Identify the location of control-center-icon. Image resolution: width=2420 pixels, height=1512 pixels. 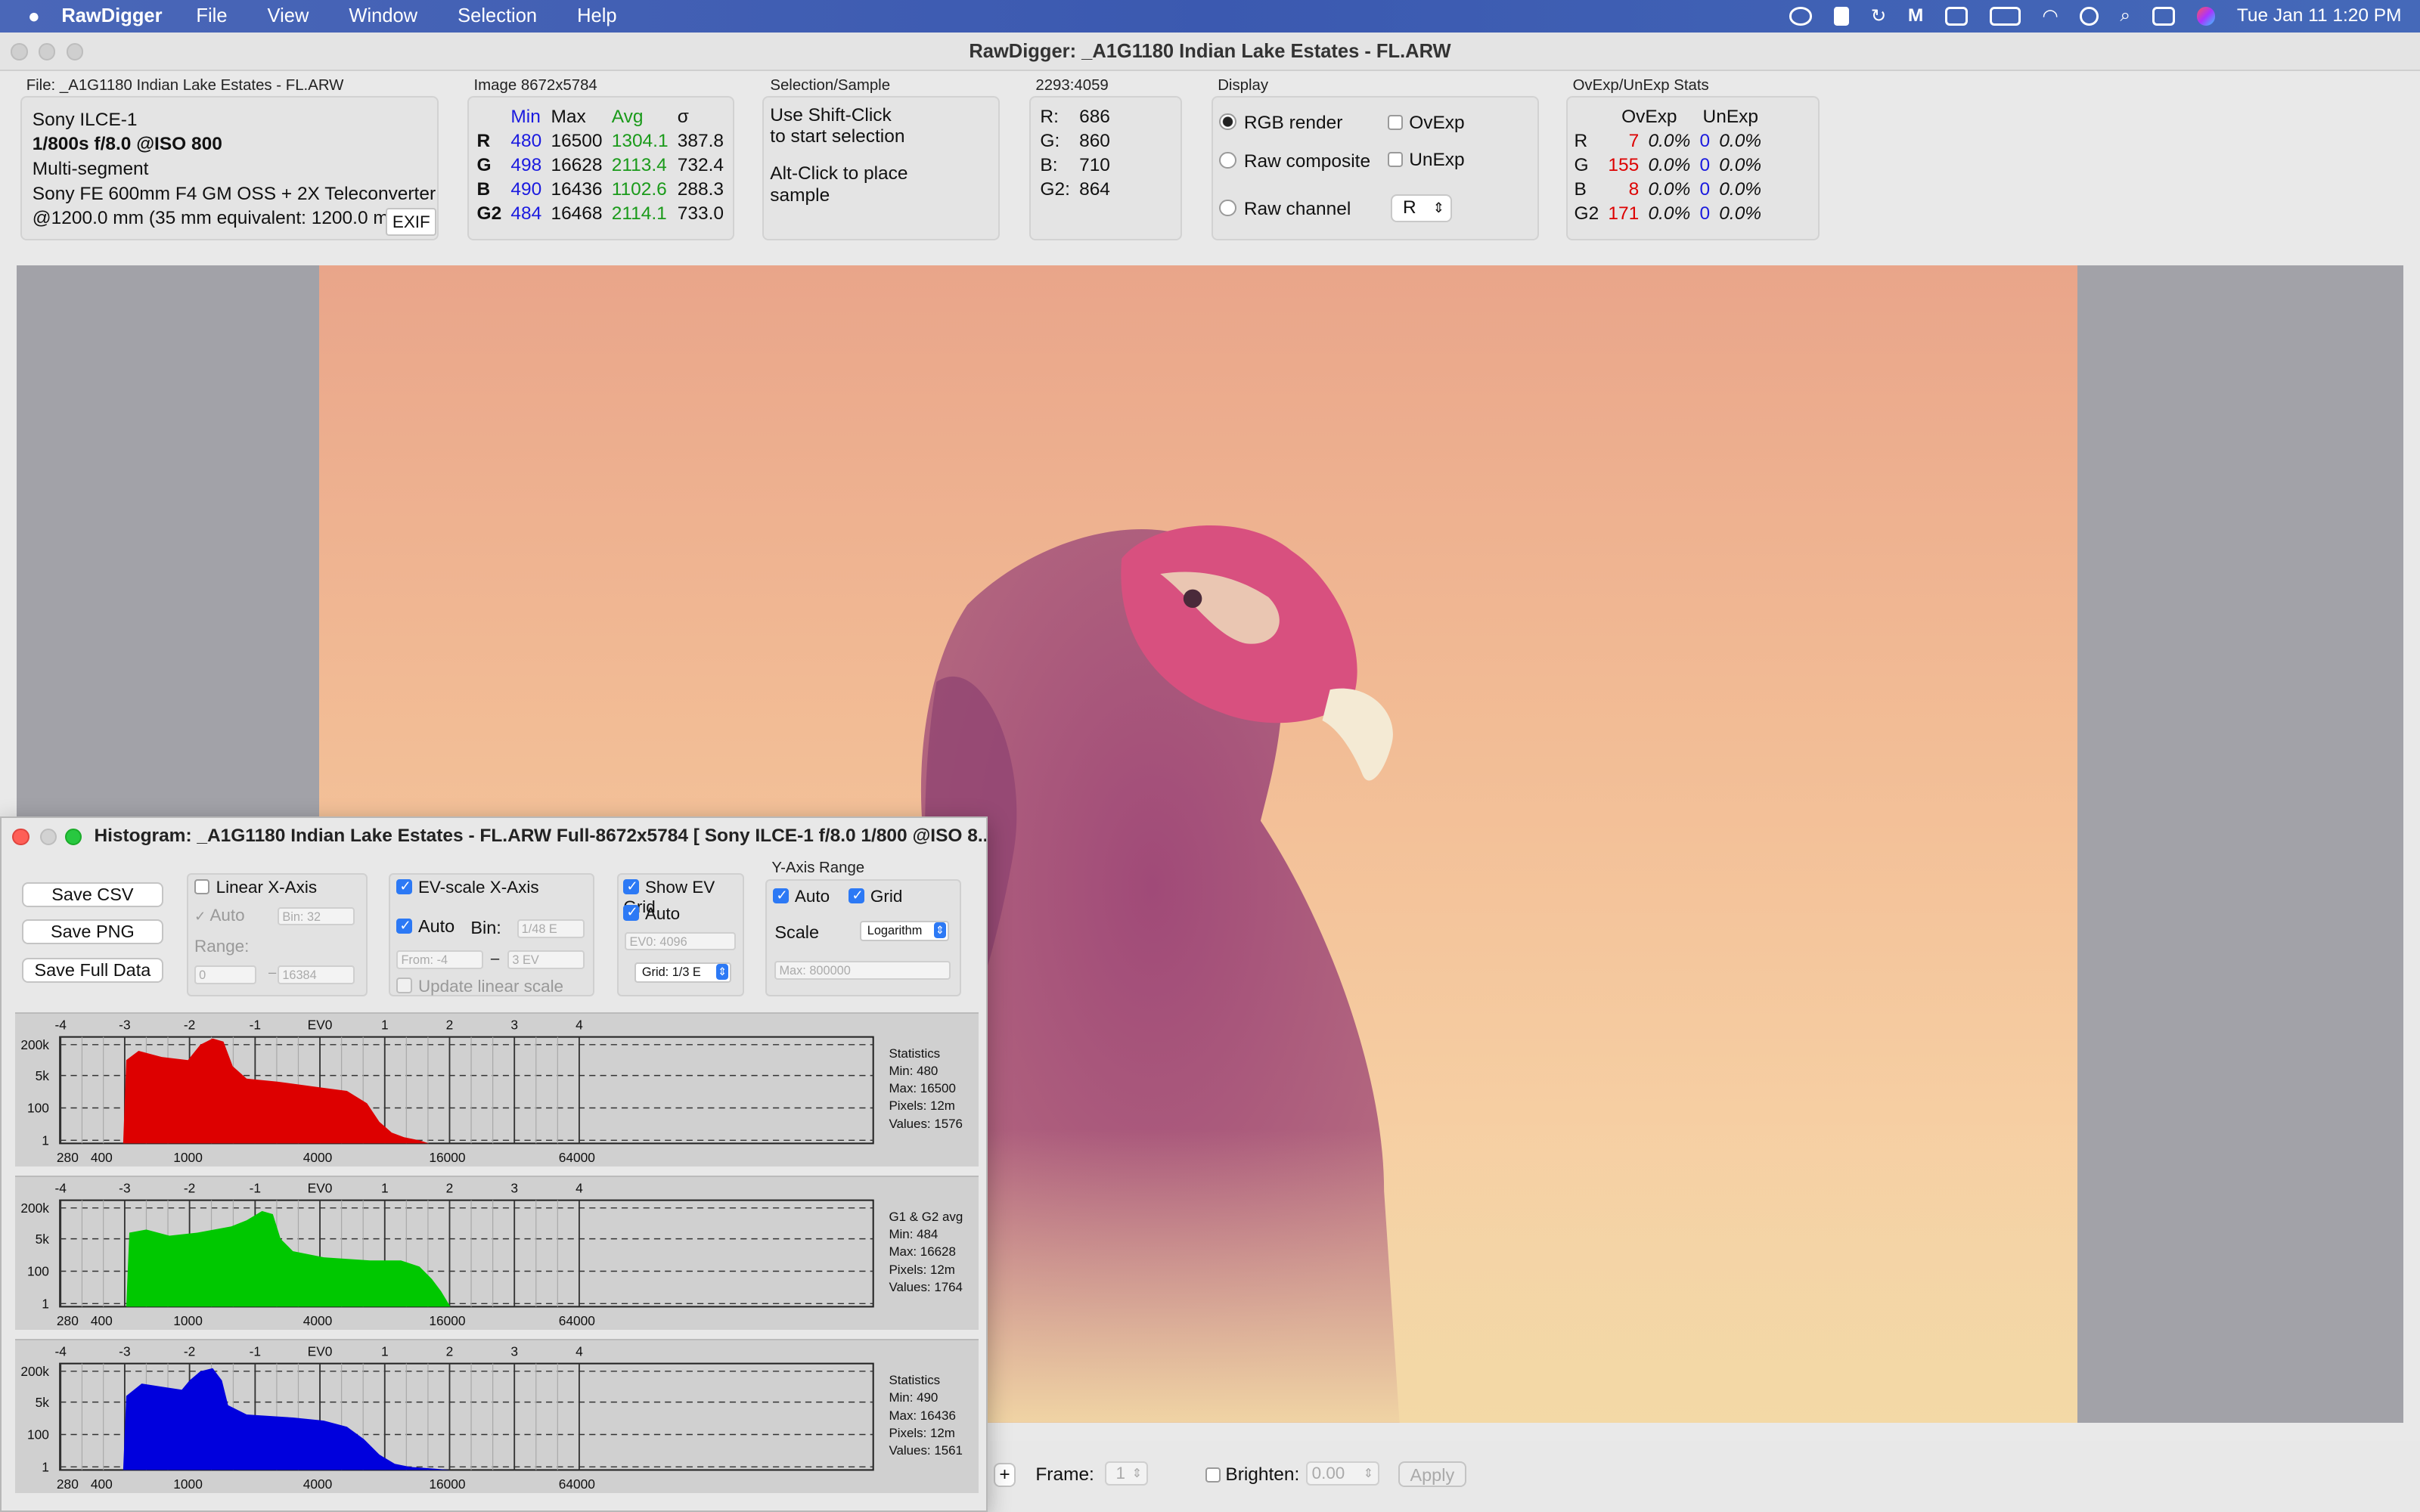
(2164, 16).